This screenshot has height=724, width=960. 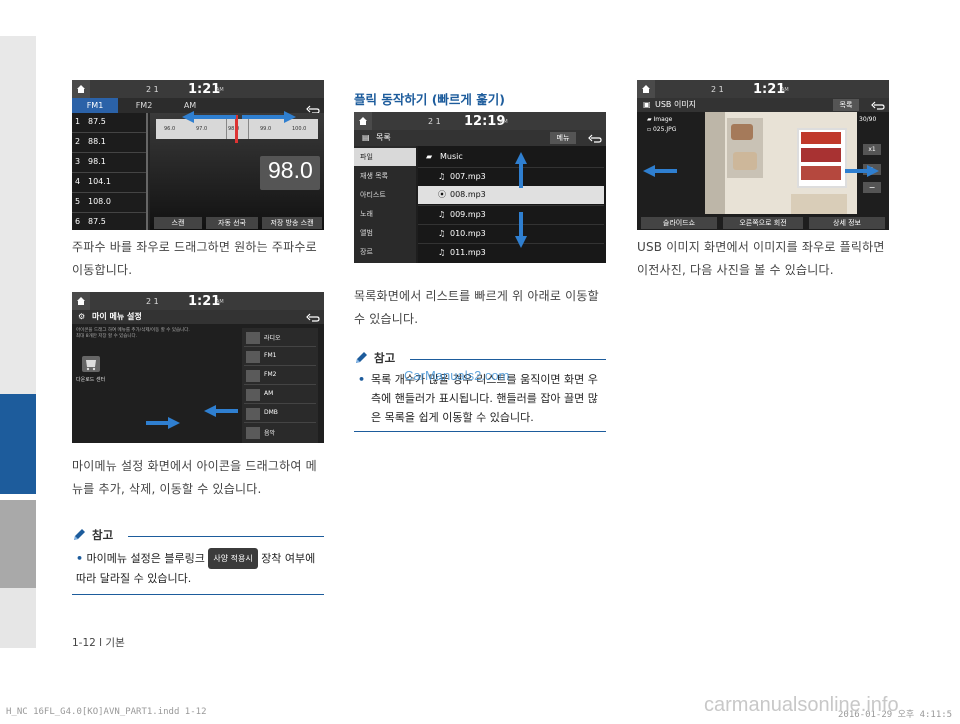 What do you see at coordinates (457, 375) in the screenshot?
I see `watermark-overlay: CarManuals2.com` at bounding box center [457, 375].